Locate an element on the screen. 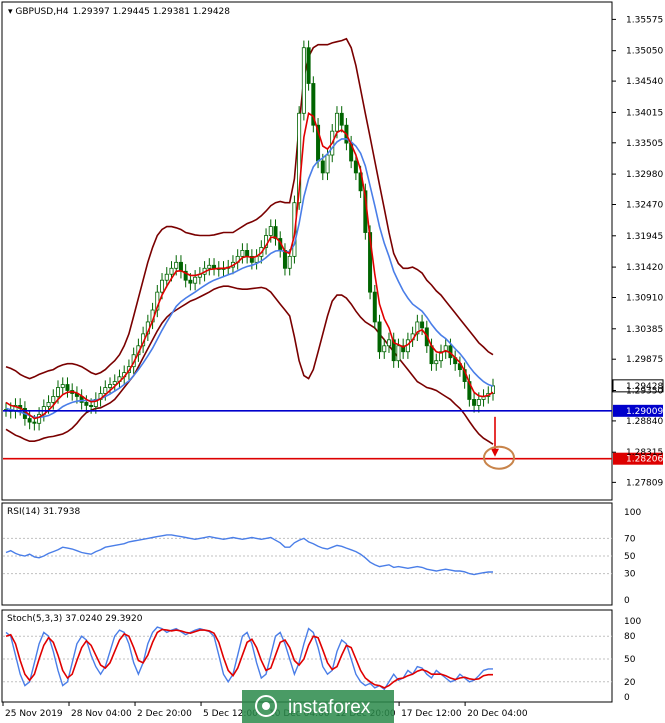  price-tick-label: 1.33505 is located at coordinates (644, 144).